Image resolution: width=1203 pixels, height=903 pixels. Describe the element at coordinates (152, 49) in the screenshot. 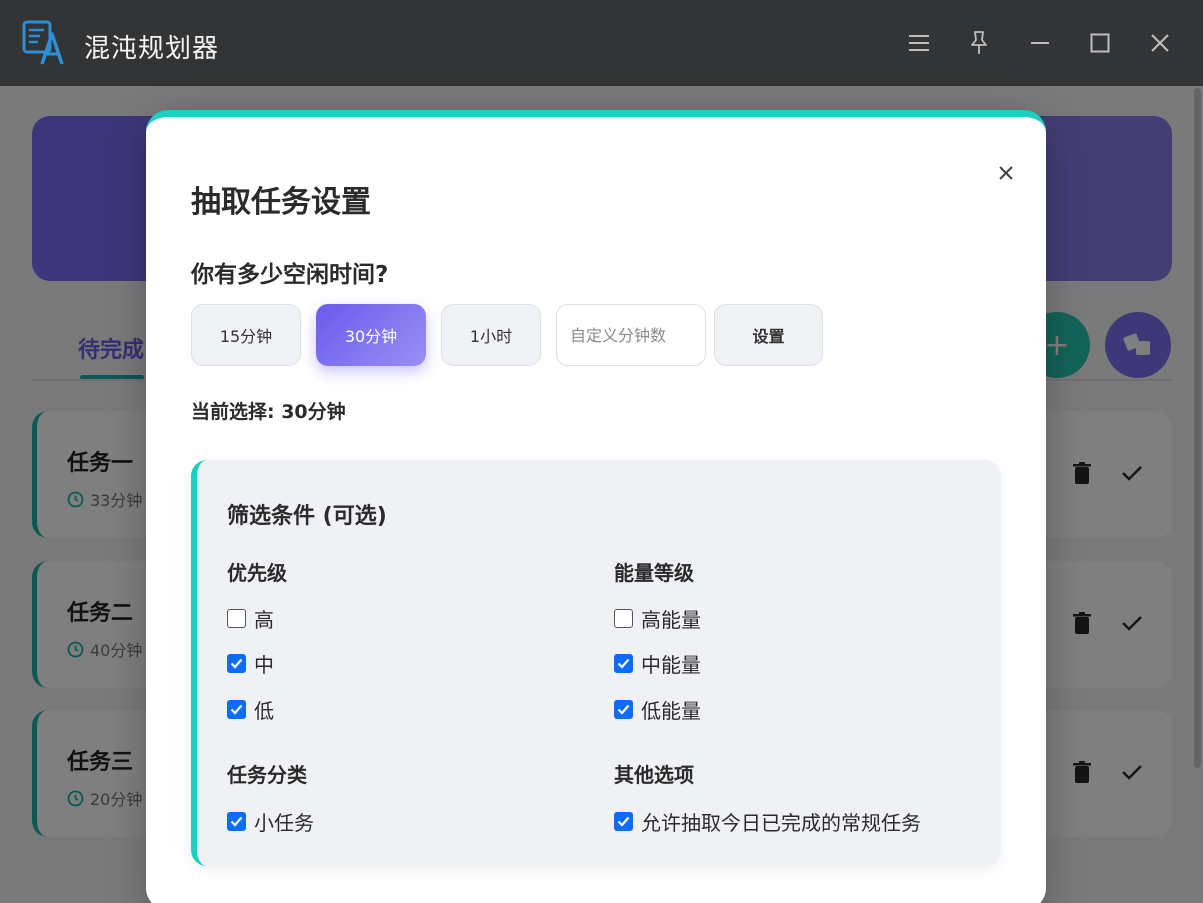

I see `app-title: 混沌规划器` at that location.